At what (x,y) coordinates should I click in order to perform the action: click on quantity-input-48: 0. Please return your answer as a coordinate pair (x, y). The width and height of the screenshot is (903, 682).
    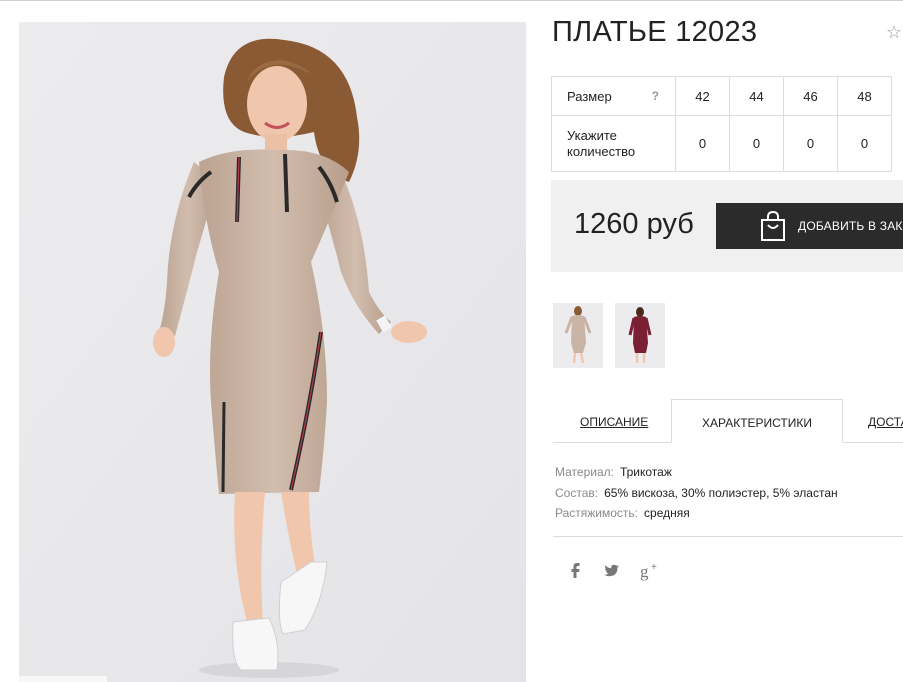
    Looking at the image, I should click on (864, 143).